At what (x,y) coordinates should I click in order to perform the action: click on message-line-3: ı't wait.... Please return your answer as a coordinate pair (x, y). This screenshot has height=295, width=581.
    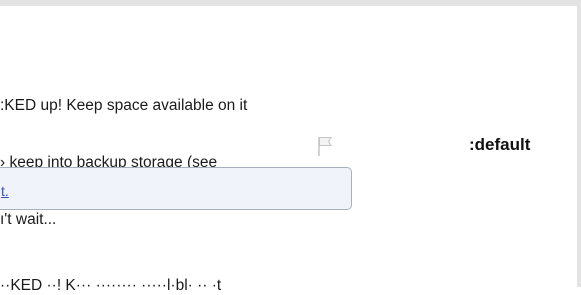
    Looking at the image, I should click on (28, 219).